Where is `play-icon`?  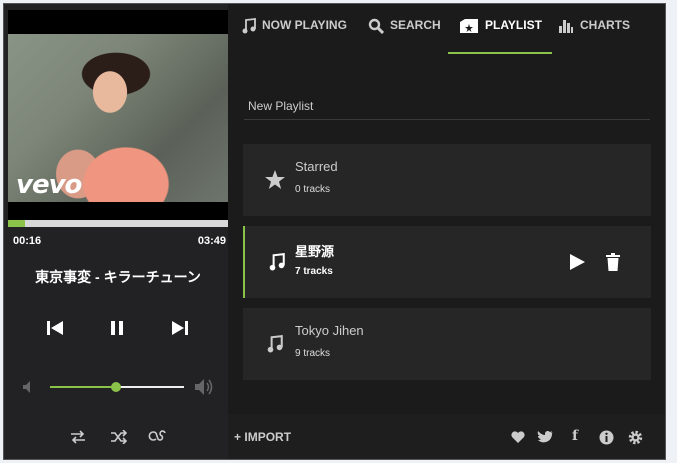 play-icon is located at coordinates (577, 262).